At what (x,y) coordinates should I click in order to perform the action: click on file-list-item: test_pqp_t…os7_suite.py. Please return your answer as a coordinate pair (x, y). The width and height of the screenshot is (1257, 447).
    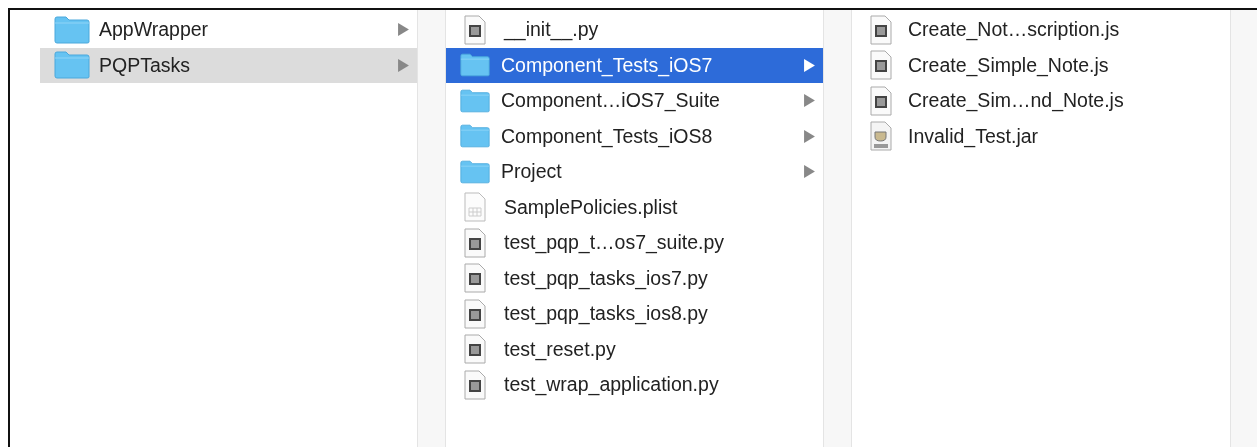
    Looking at the image, I should click on (634, 243).